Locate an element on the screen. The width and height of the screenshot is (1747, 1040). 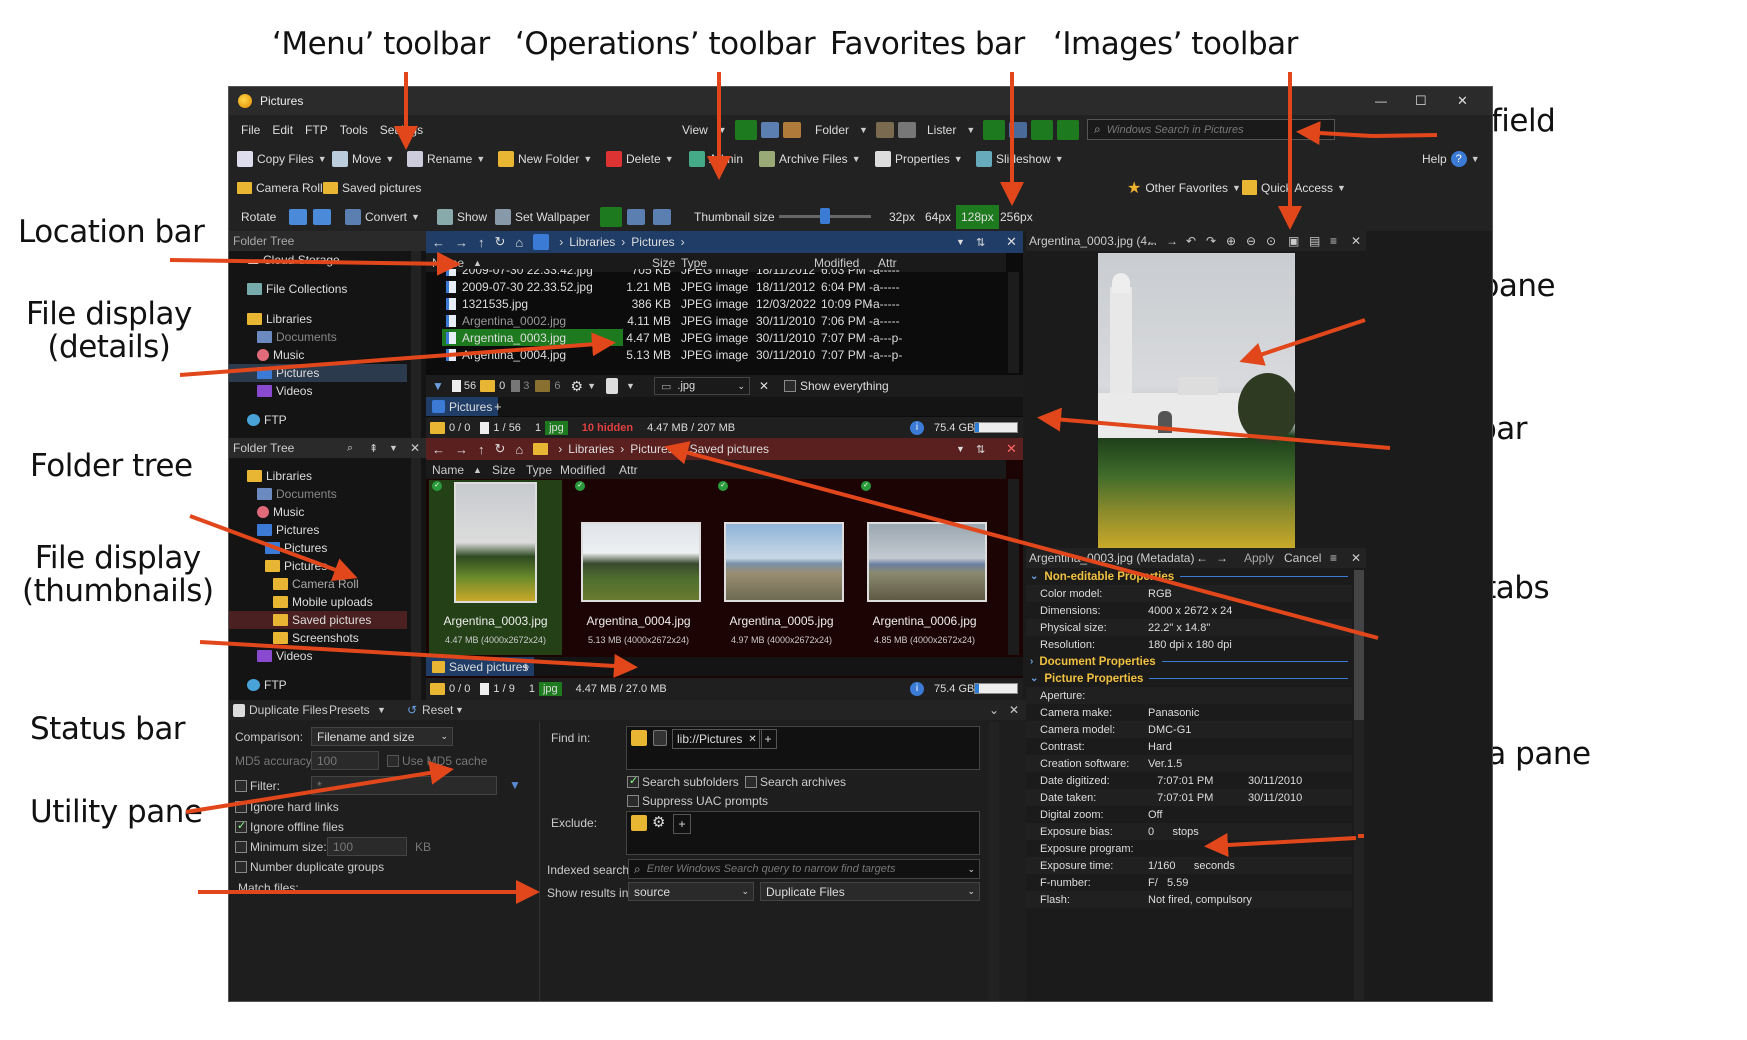
copy-files-button: Copy Files ▼ is located at coordinates (282, 158).